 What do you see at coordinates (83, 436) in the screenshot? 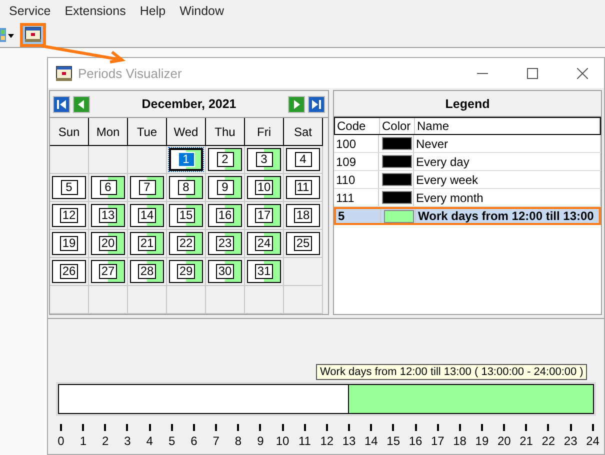
I see `hour-label: 1` at bounding box center [83, 436].